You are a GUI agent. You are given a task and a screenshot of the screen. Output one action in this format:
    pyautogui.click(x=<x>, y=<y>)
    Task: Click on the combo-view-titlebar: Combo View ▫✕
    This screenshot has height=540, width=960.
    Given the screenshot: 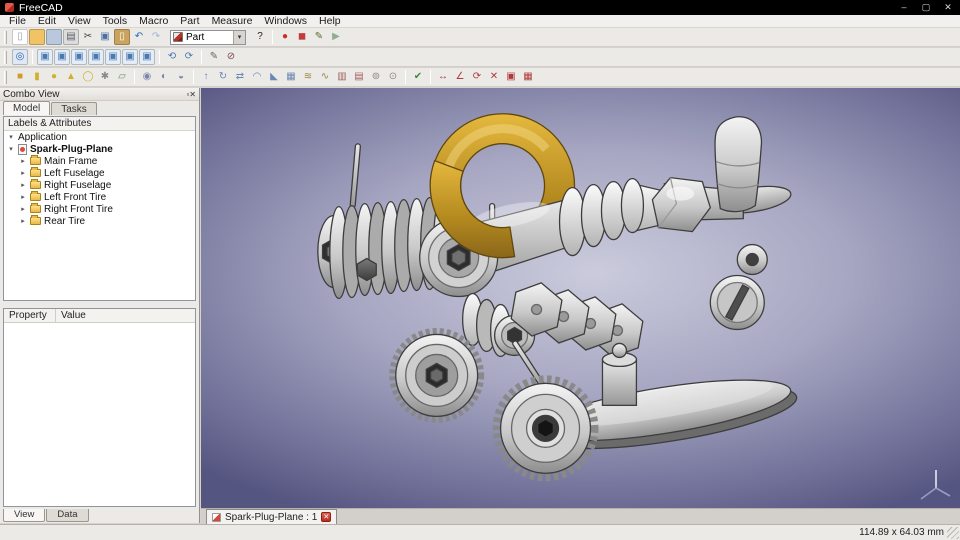 What is the action you would take?
    pyautogui.click(x=99, y=94)
    